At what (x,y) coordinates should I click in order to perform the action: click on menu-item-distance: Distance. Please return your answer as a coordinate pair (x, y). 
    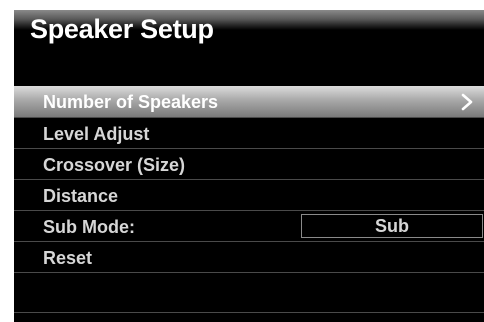
    Looking at the image, I should click on (249, 194).